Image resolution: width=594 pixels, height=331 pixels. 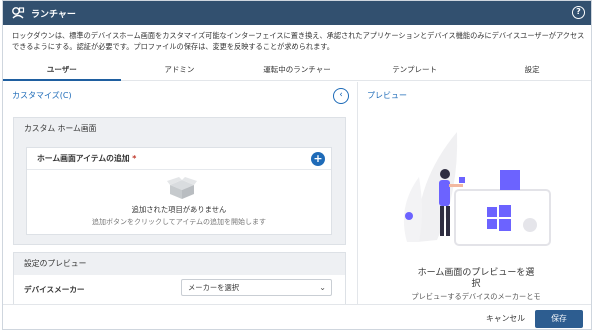 What do you see at coordinates (322, 287) in the screenshot?
I see `chevron-down-icon: ⌄` at bounding box center [322, 287].